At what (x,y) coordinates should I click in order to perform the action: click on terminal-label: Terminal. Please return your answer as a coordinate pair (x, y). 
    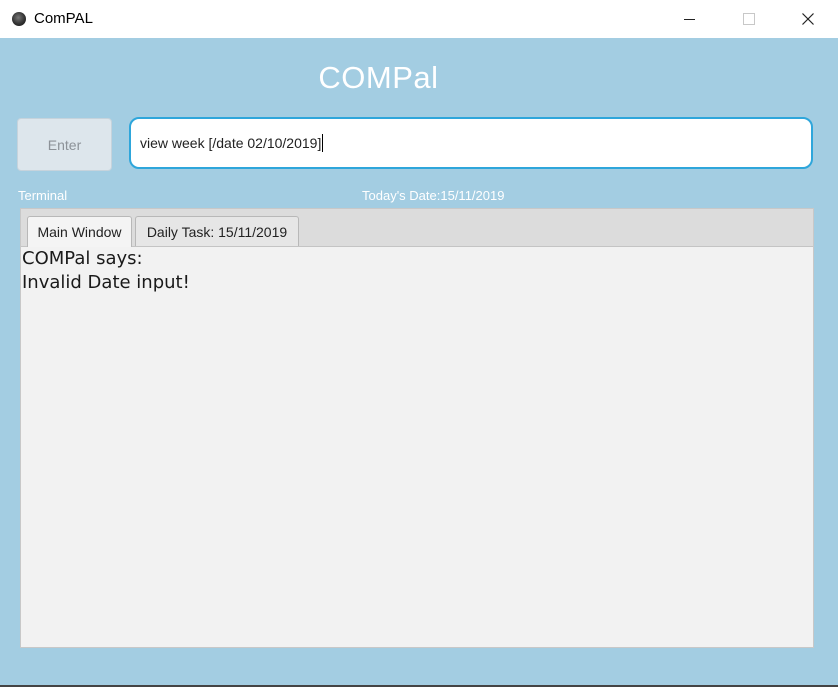
    Looking at the image, I should click on (43, 195).